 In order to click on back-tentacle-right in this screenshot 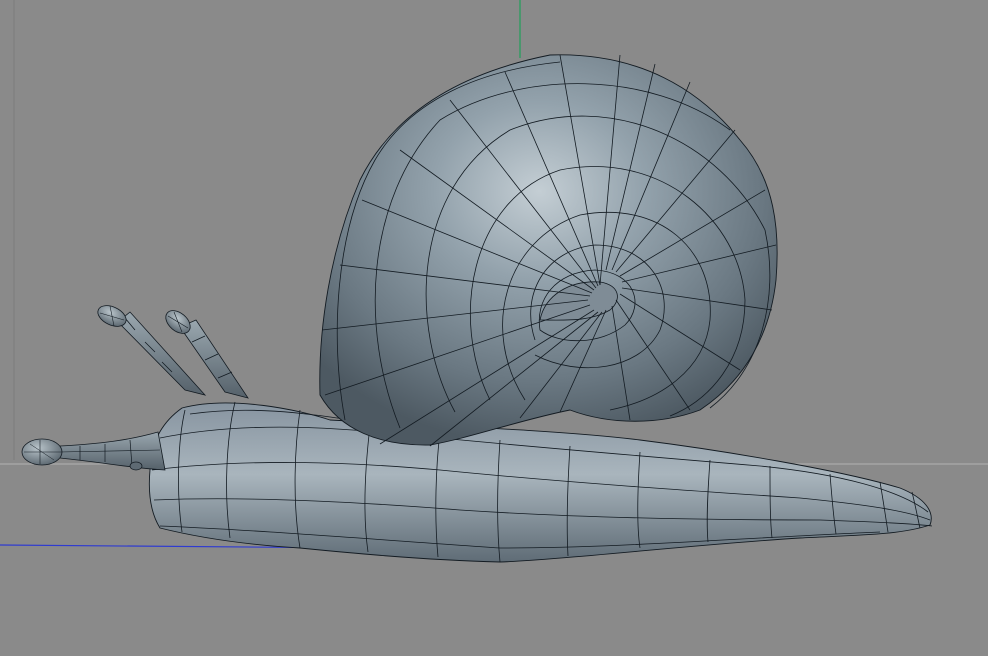, I will do `click(205, 352)`.